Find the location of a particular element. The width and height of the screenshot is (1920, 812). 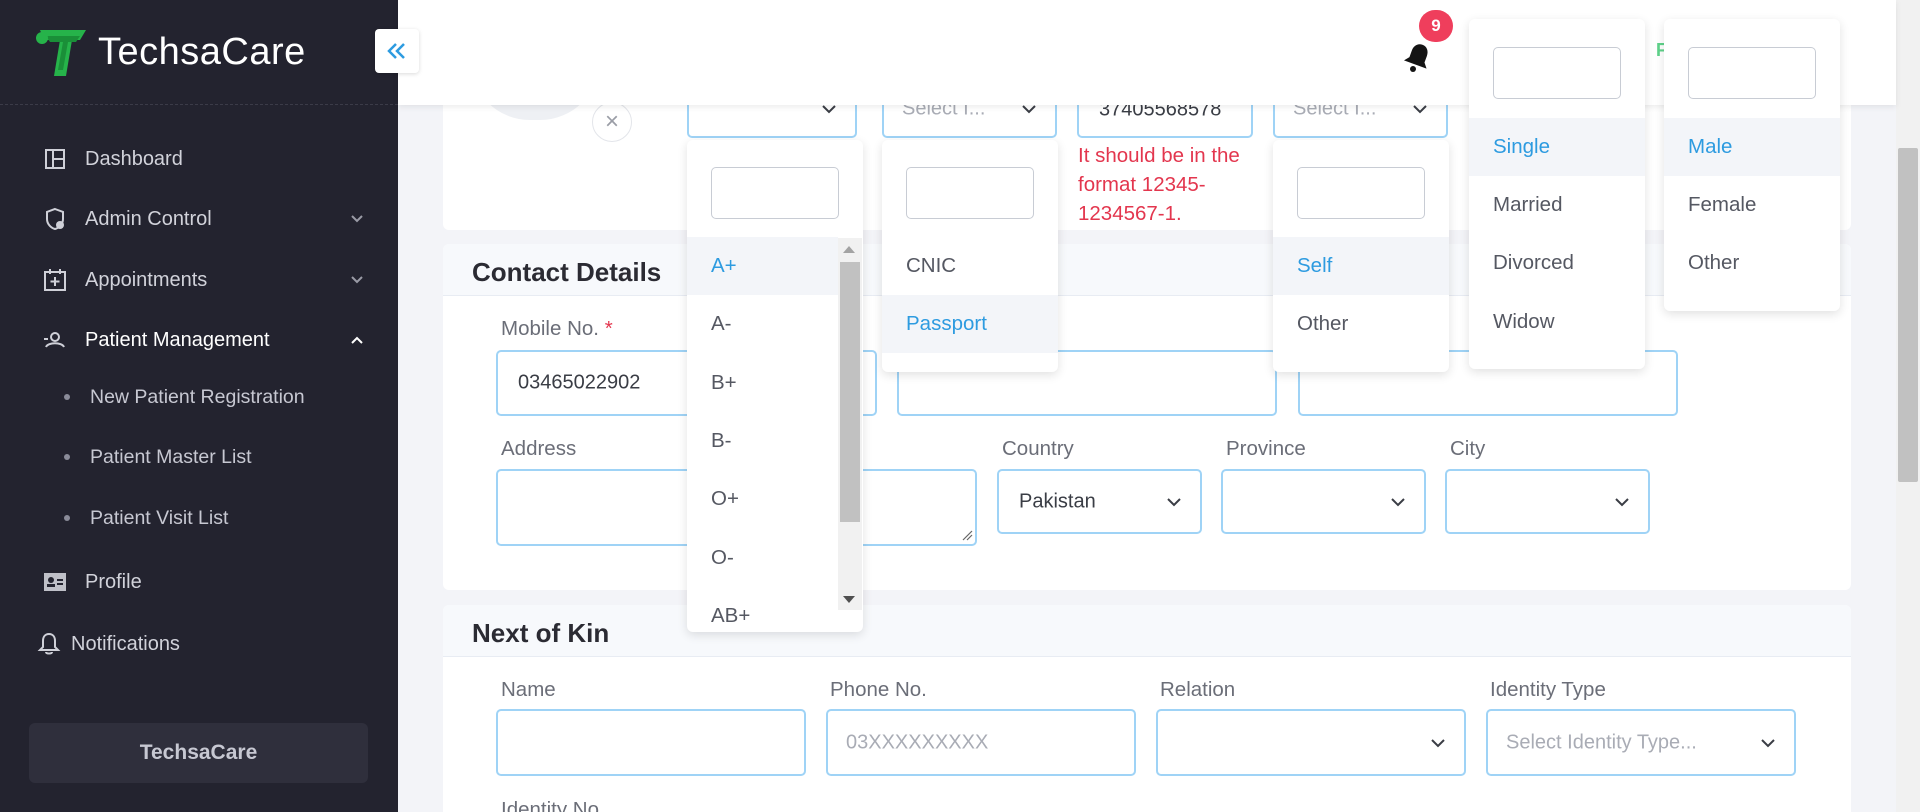

collapse-sidebar-button is located at coordinates (397, 51).